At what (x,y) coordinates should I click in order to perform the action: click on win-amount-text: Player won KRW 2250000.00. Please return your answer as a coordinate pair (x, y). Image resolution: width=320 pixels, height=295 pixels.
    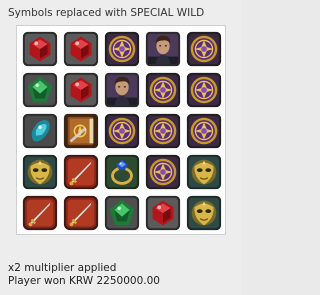
    Looking at the image, I should click on (84, 281).